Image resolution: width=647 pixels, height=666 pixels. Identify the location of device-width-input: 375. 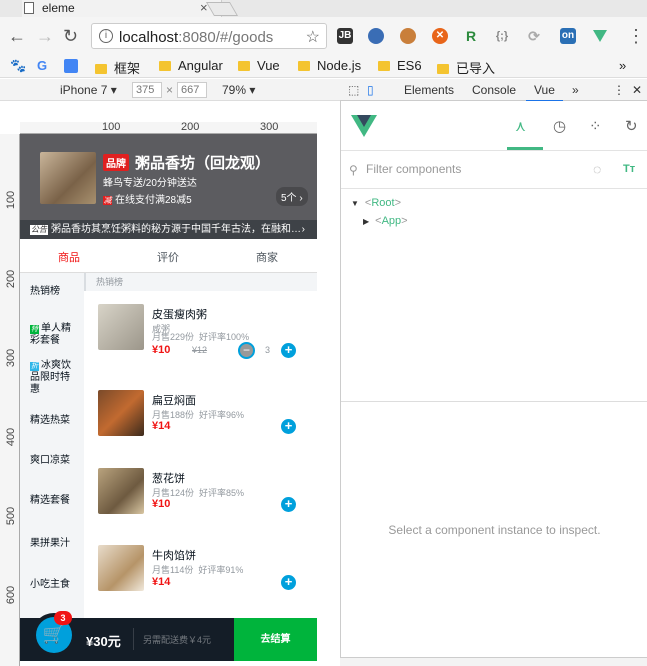
(147, 90).